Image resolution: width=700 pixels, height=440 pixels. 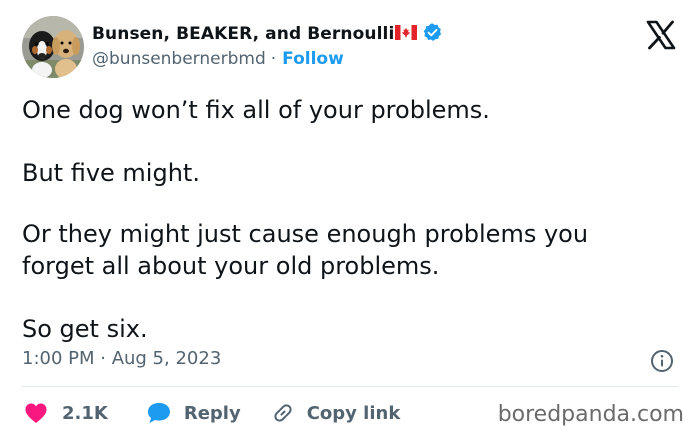 I want to click on watermark: boredpanda.com, so click(x=590, y=414).